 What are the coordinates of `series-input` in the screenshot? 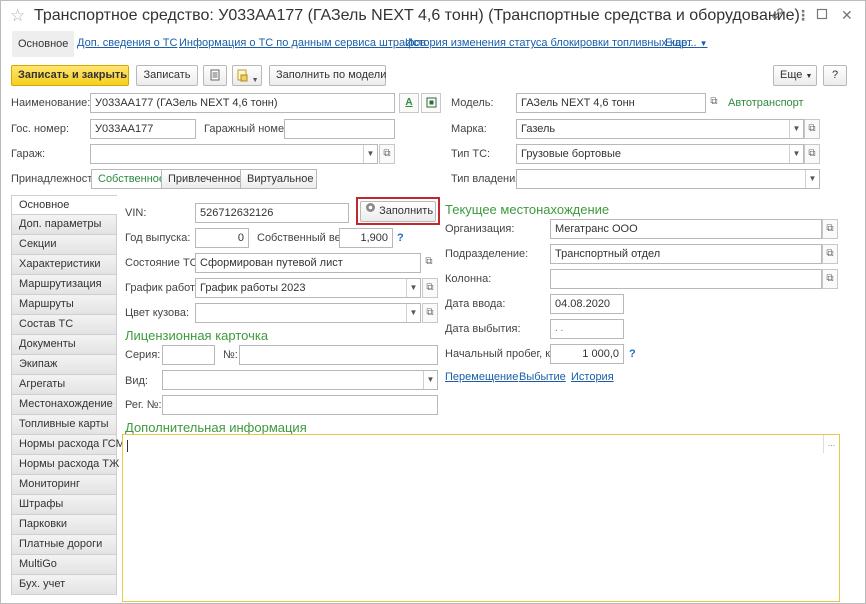 It's located at (188, 355).